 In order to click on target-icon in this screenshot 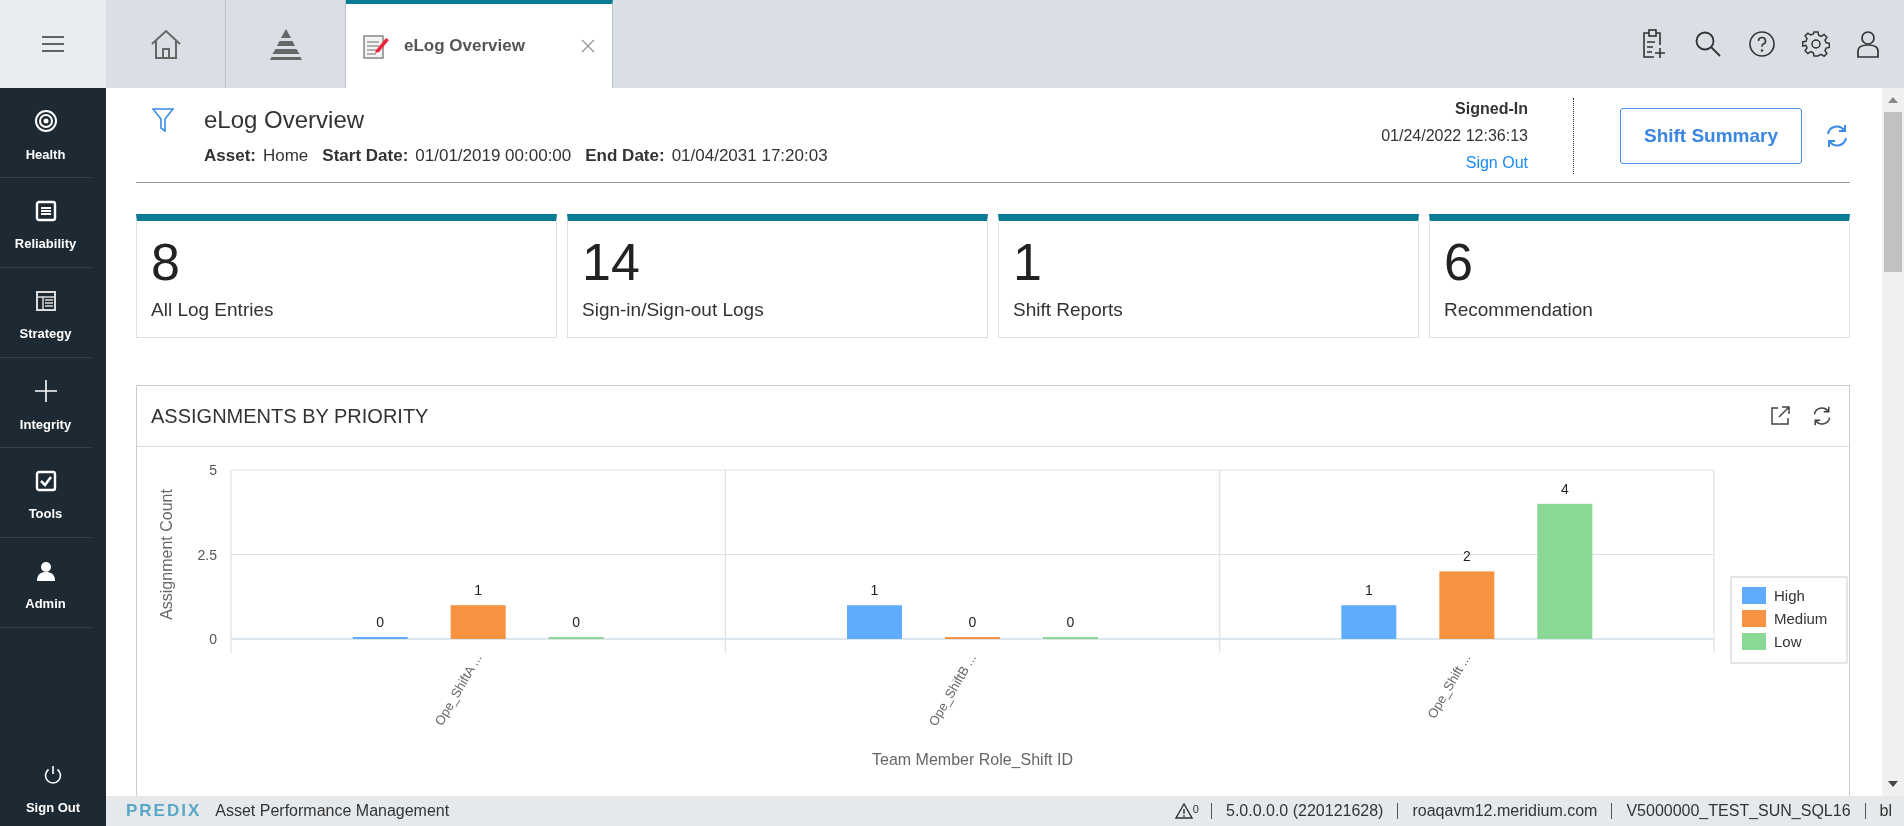, I will do `click(45, 121)`.